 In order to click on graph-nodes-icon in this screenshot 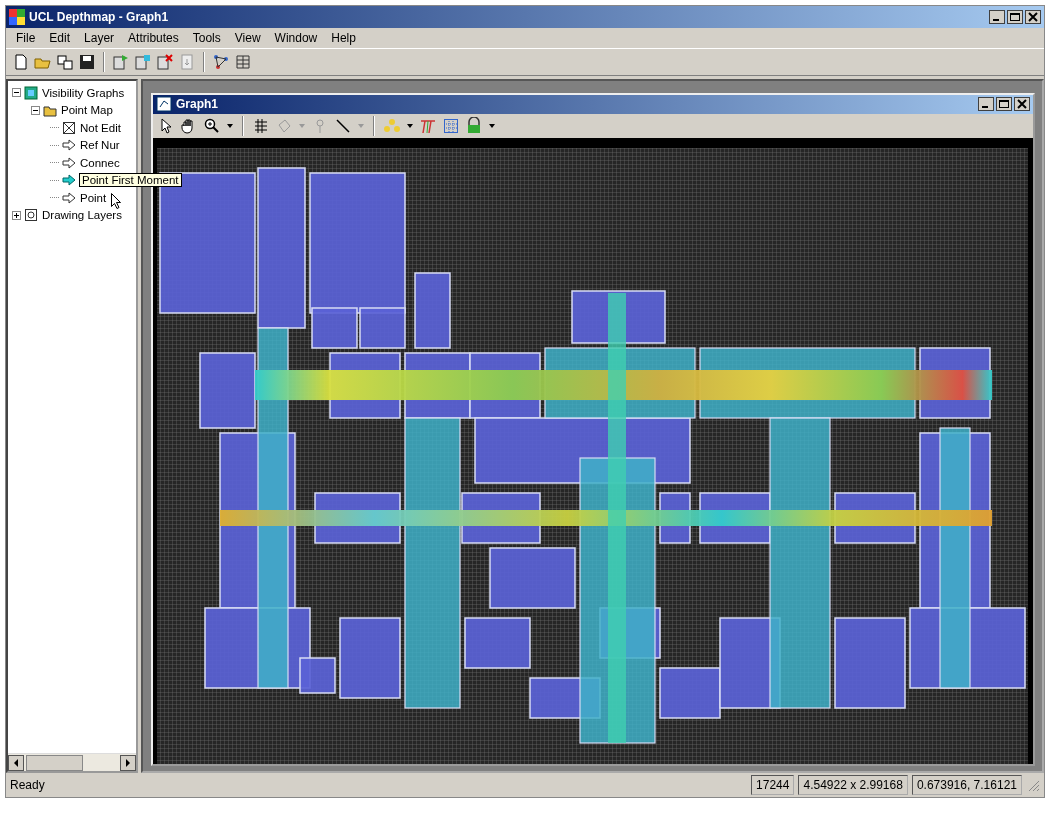, I will do `click(221, 62)`.